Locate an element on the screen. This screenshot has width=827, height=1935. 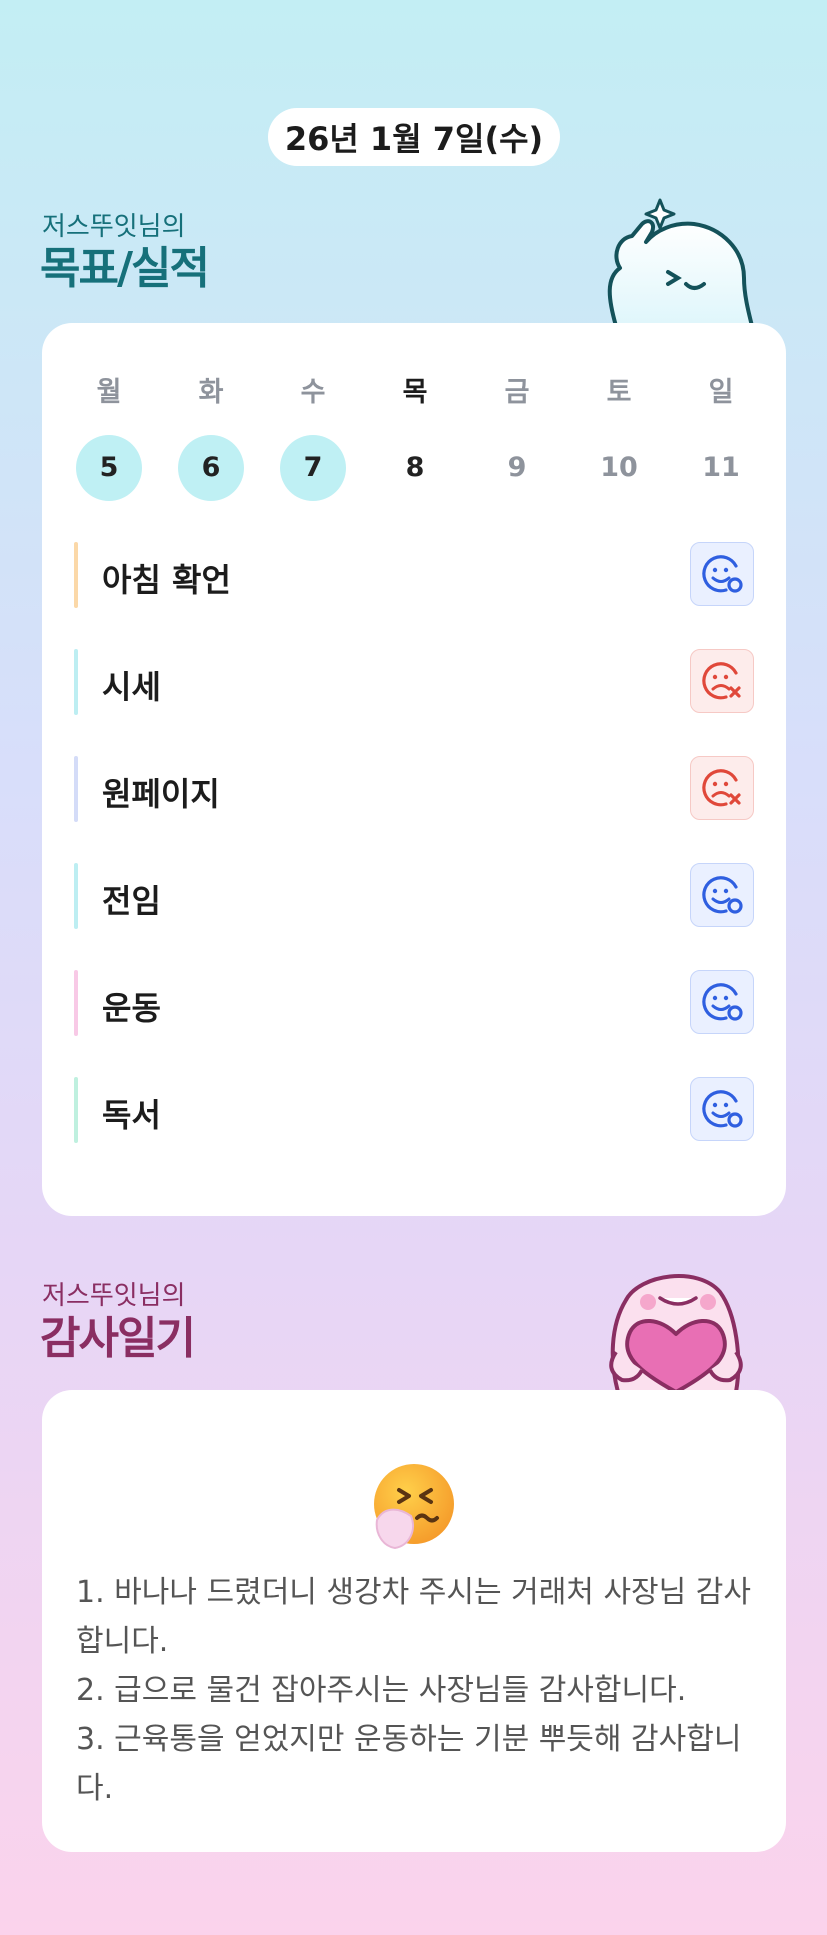
weekday-label: 토 is located at coordinates (619, 392).